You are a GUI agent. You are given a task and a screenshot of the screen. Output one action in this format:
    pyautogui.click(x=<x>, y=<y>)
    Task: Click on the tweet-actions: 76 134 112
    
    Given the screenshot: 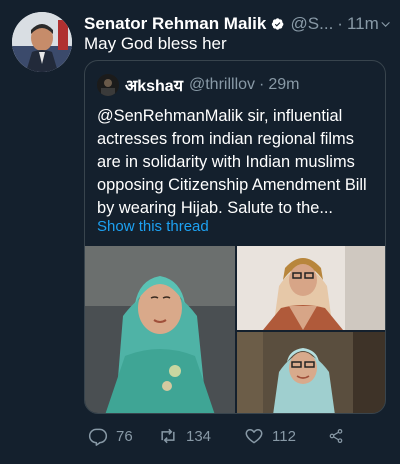 What is the action you would take?
    pyautogui.click(x=234, y=436)
    